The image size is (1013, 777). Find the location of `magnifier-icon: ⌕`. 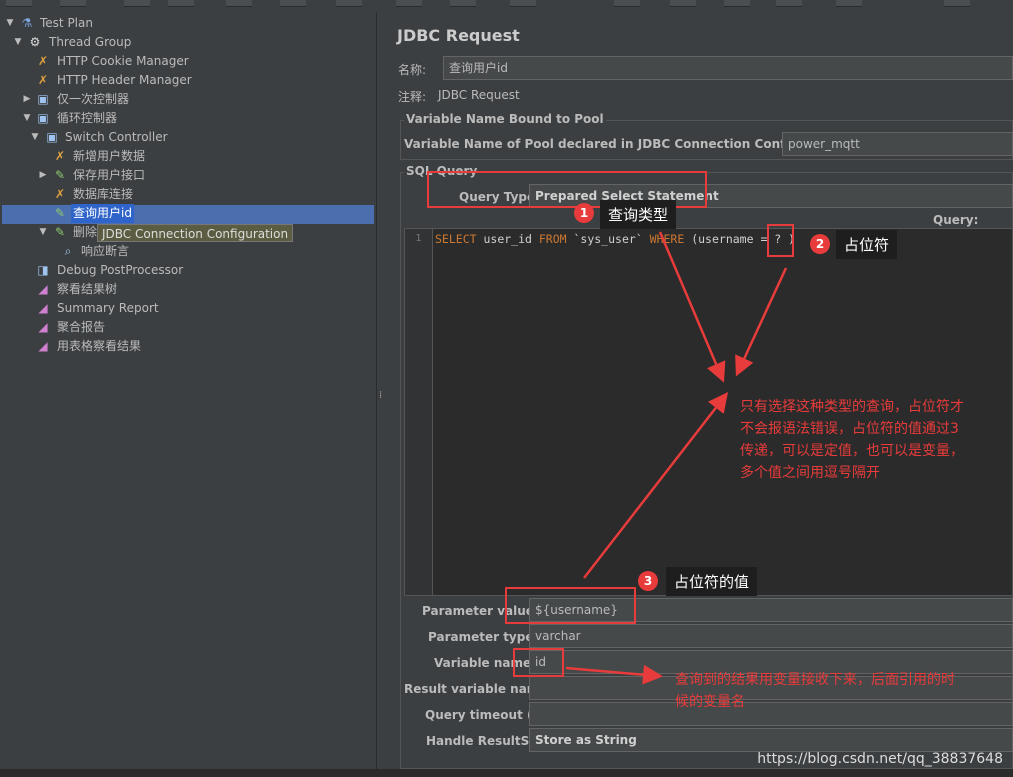

magnifier-icon: ⌕ is located at coordinates (68, 251).